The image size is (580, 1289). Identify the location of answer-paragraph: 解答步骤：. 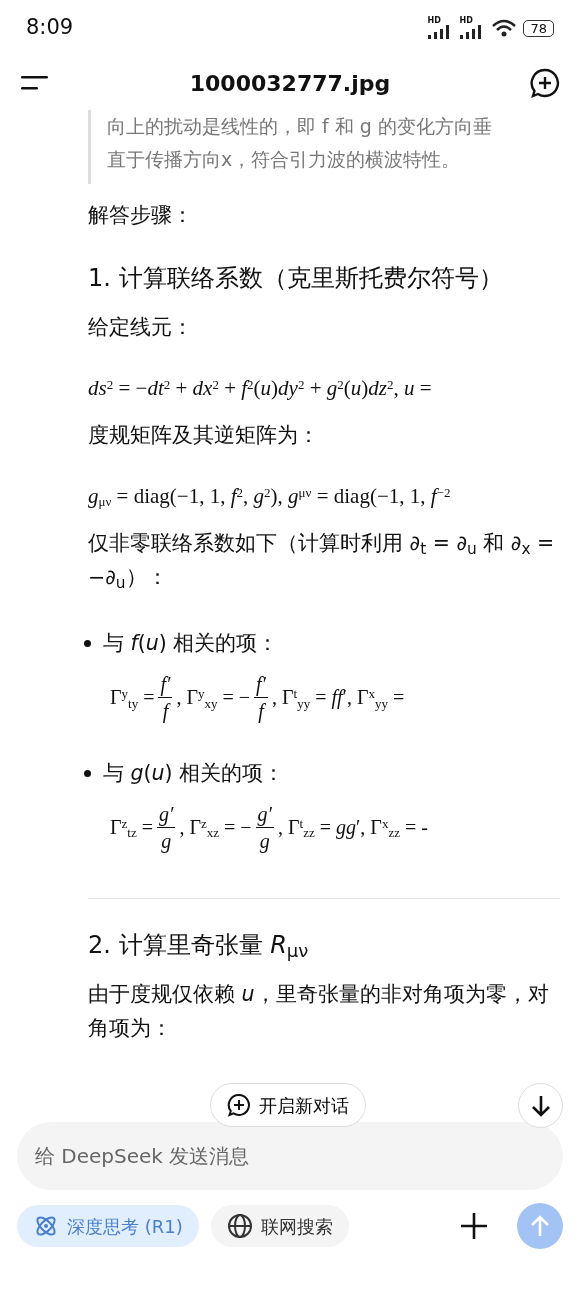
(141, 215).